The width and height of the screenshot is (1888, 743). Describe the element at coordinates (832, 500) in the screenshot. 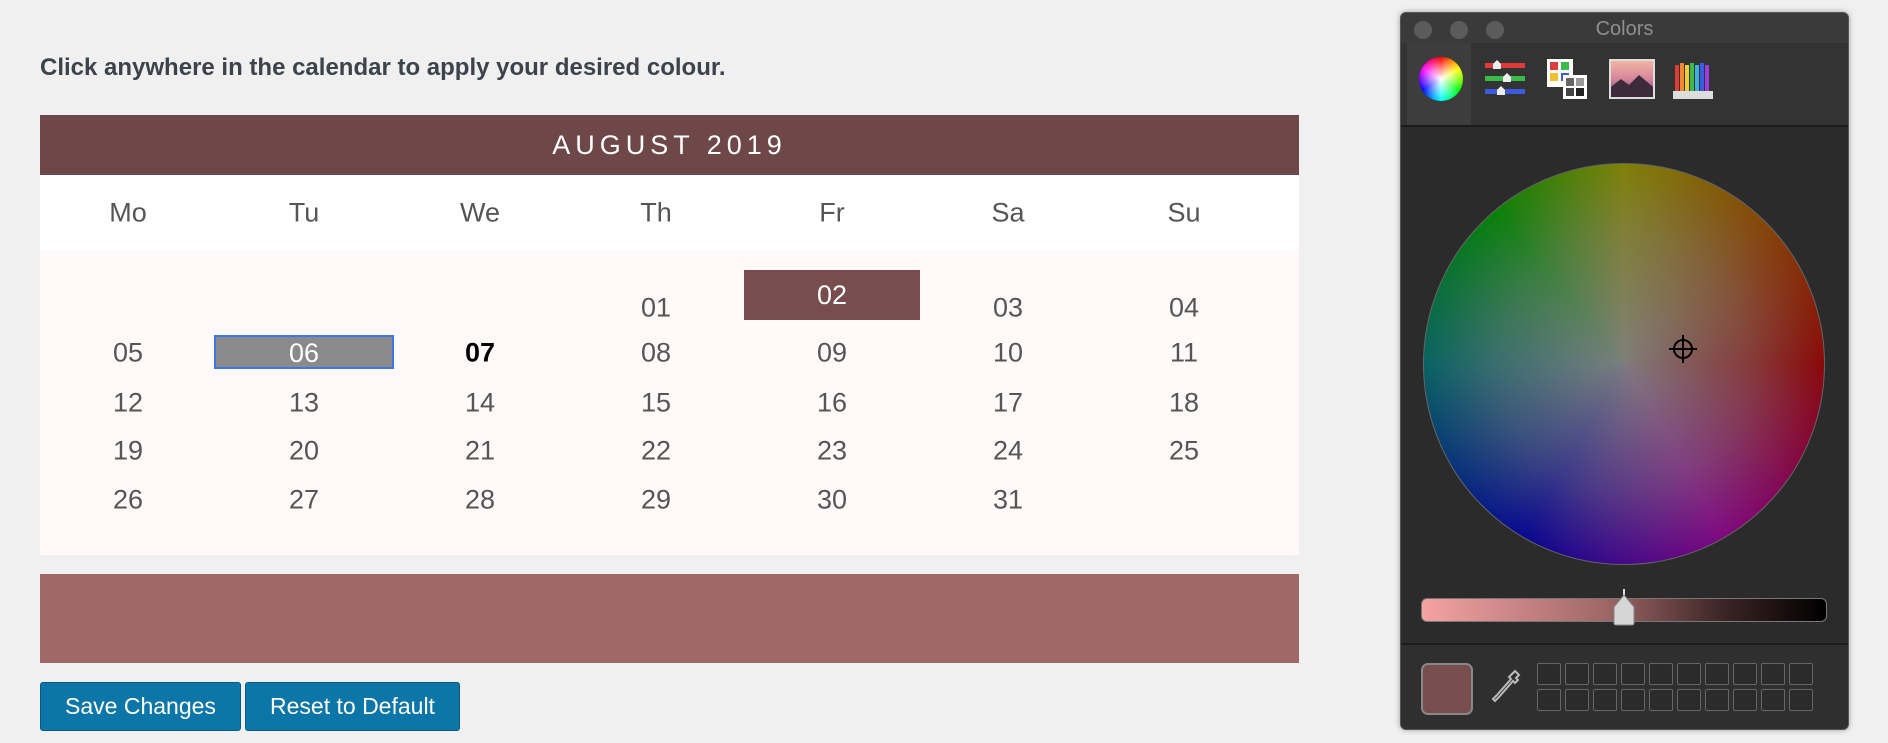

I see `calendar-day: 30` at that location.